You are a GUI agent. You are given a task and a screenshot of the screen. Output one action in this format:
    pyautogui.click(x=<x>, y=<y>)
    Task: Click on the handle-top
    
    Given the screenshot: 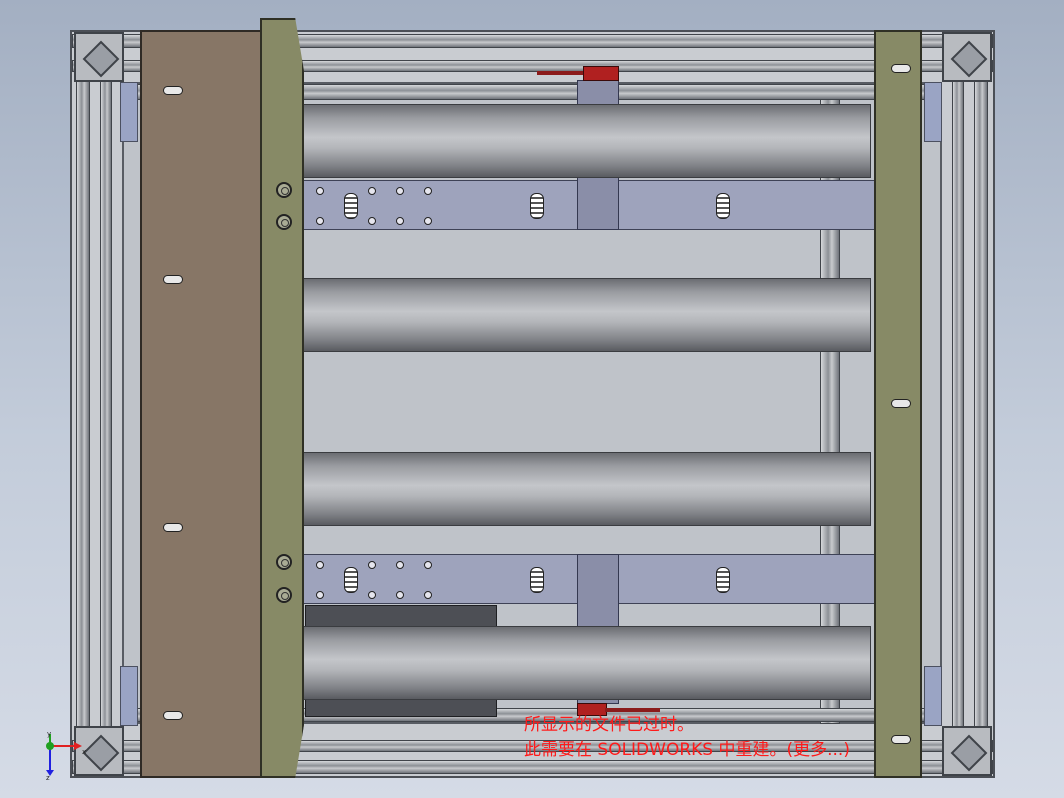 What is the action you would take?
    pyautogui.click(x=601, y=73)
    